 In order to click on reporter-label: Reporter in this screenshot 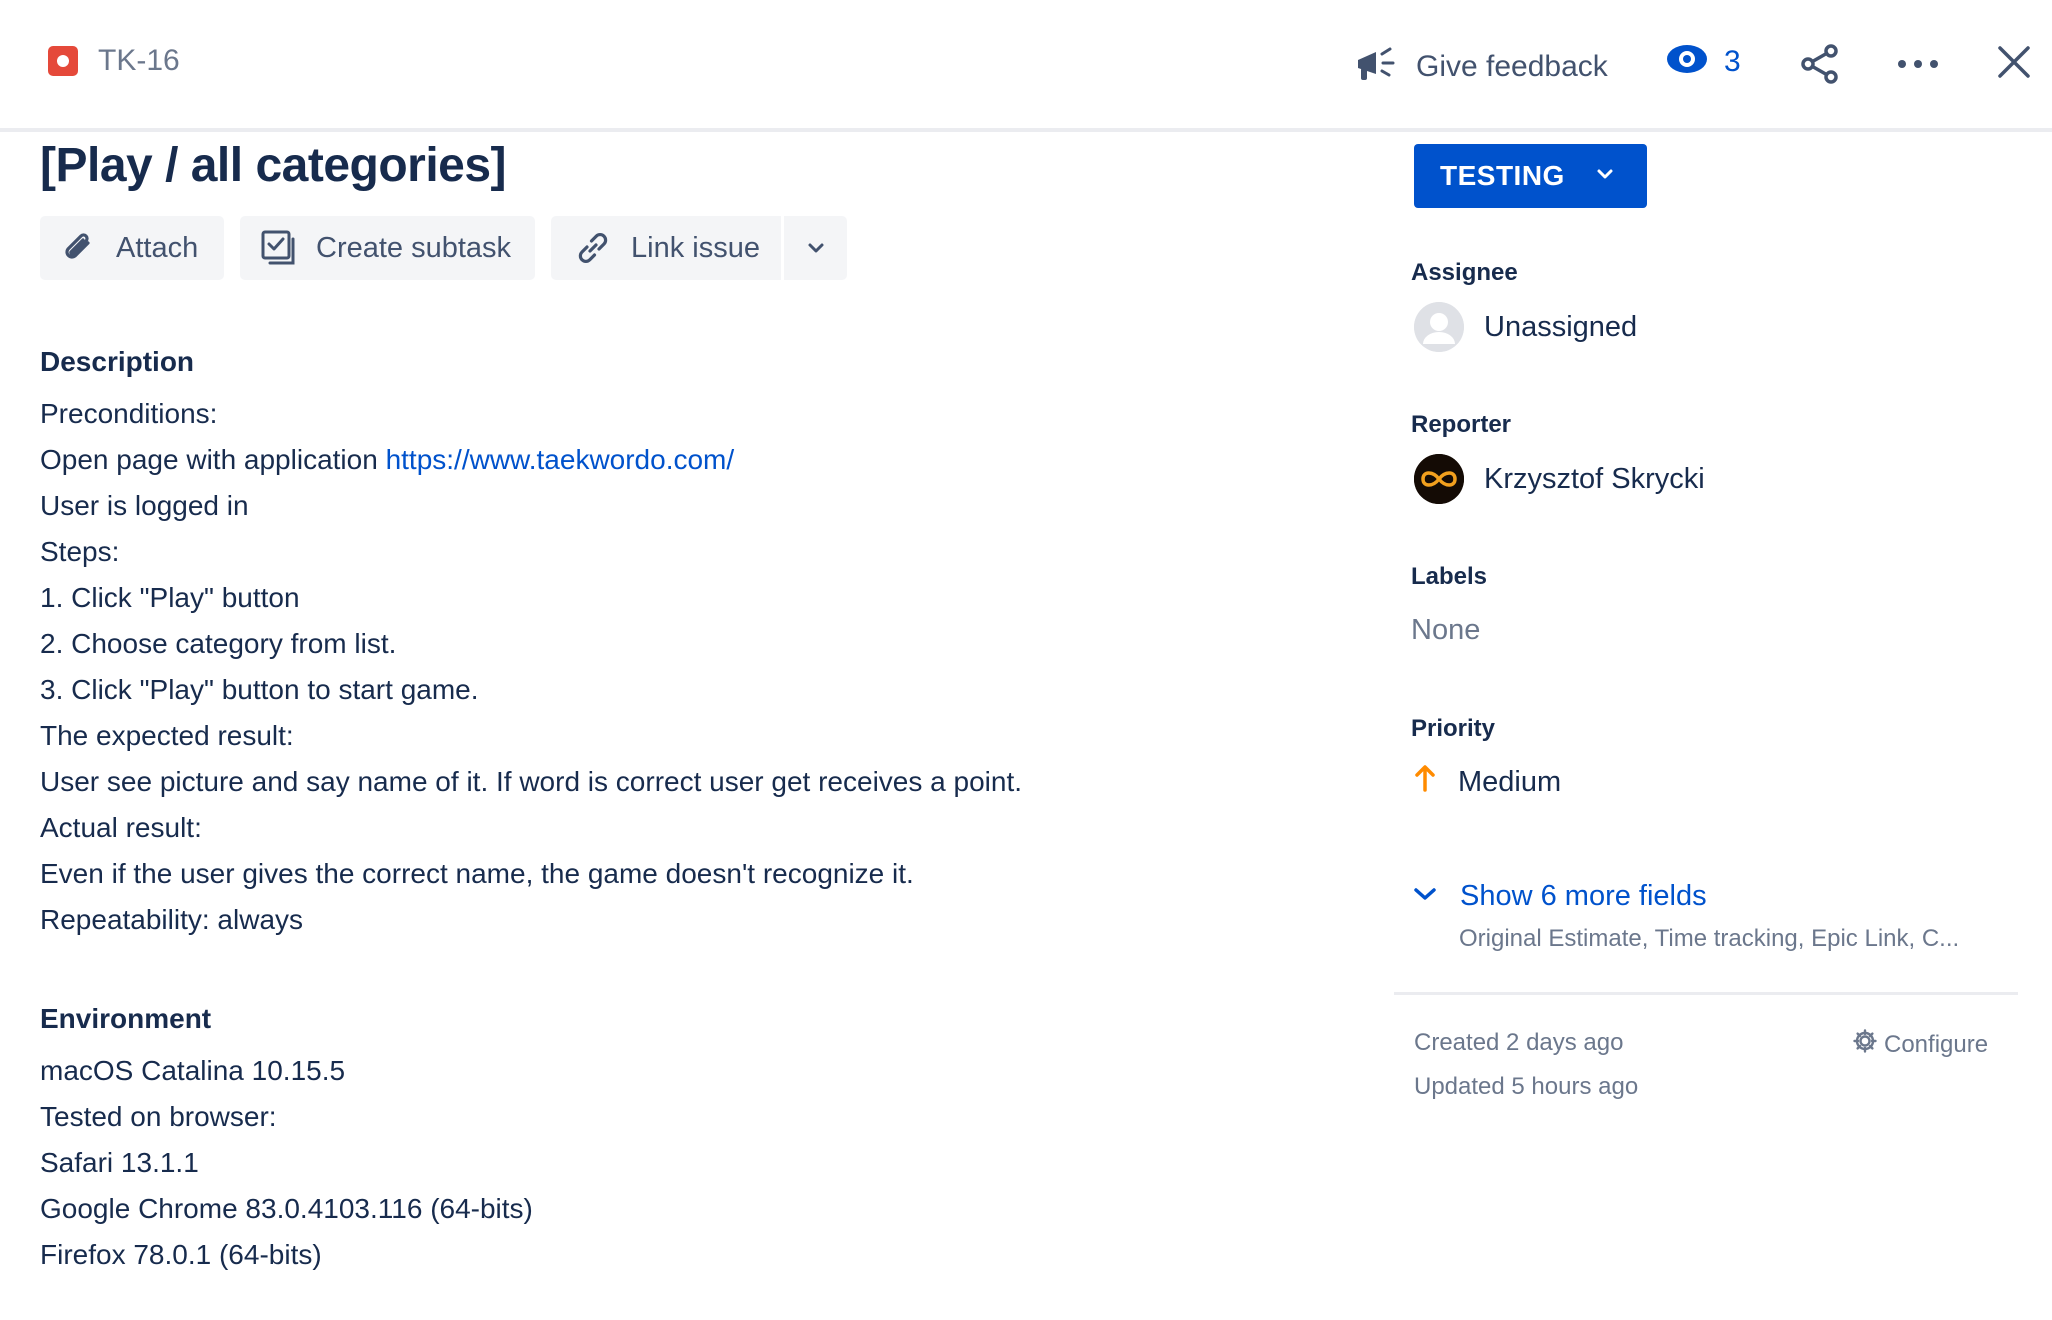, I will do `click(1461, 424)`.